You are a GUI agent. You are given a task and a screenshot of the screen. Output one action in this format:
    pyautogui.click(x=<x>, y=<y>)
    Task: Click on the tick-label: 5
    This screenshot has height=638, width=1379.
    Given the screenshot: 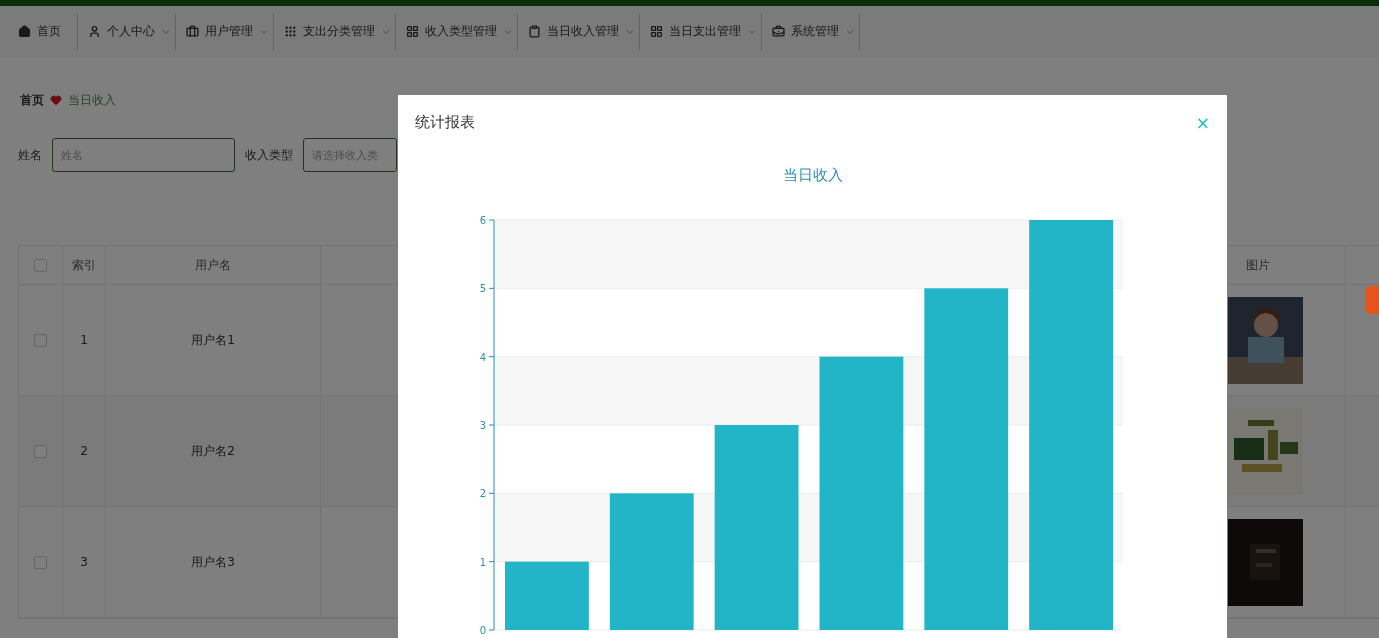 What is the action you would take?
    pyautogui.click(x=482, y=289)
    